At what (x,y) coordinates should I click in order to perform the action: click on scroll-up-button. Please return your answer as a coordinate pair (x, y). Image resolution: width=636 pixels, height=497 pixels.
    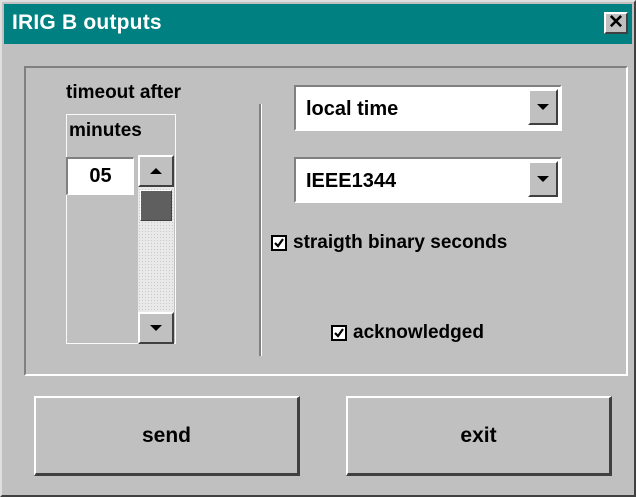
    Looking at the image, I should click on (156, 171).